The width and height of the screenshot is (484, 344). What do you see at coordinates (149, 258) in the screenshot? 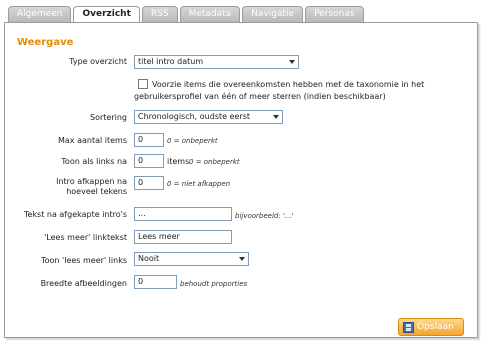
I see `toon-lees-meer-value: Nooit` at bounding box center [149, 258].